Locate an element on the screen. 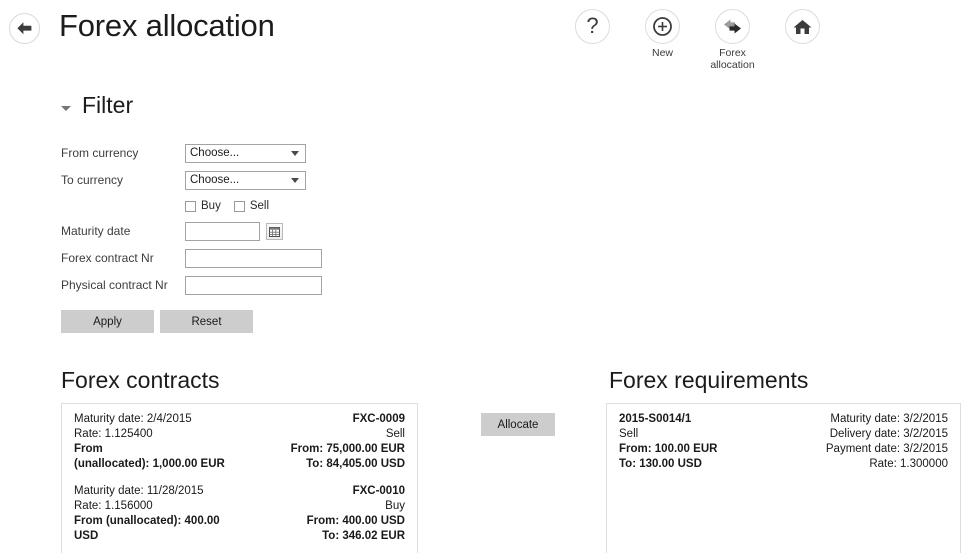 The height and width of the screenshot is (553, 967). back-button is located at coordinates (24, 28).